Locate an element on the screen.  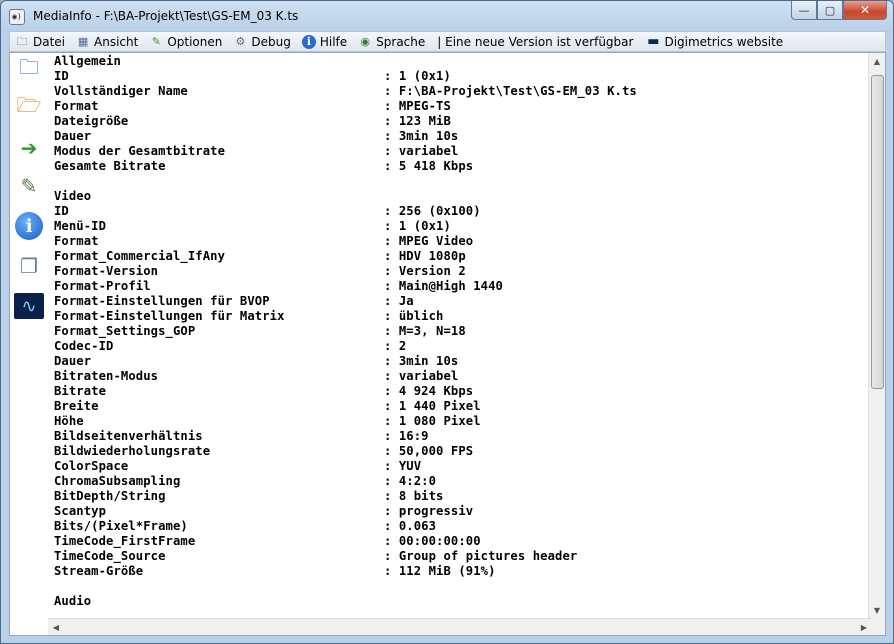
sidebar-open-file-button: 🗀 is located at coordinates (29, 70).